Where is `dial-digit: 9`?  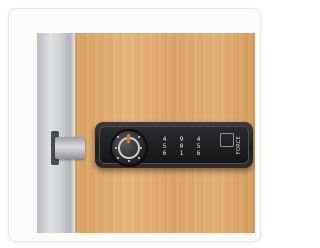 dial-digit: 9 is located at coordinates (181, 139).